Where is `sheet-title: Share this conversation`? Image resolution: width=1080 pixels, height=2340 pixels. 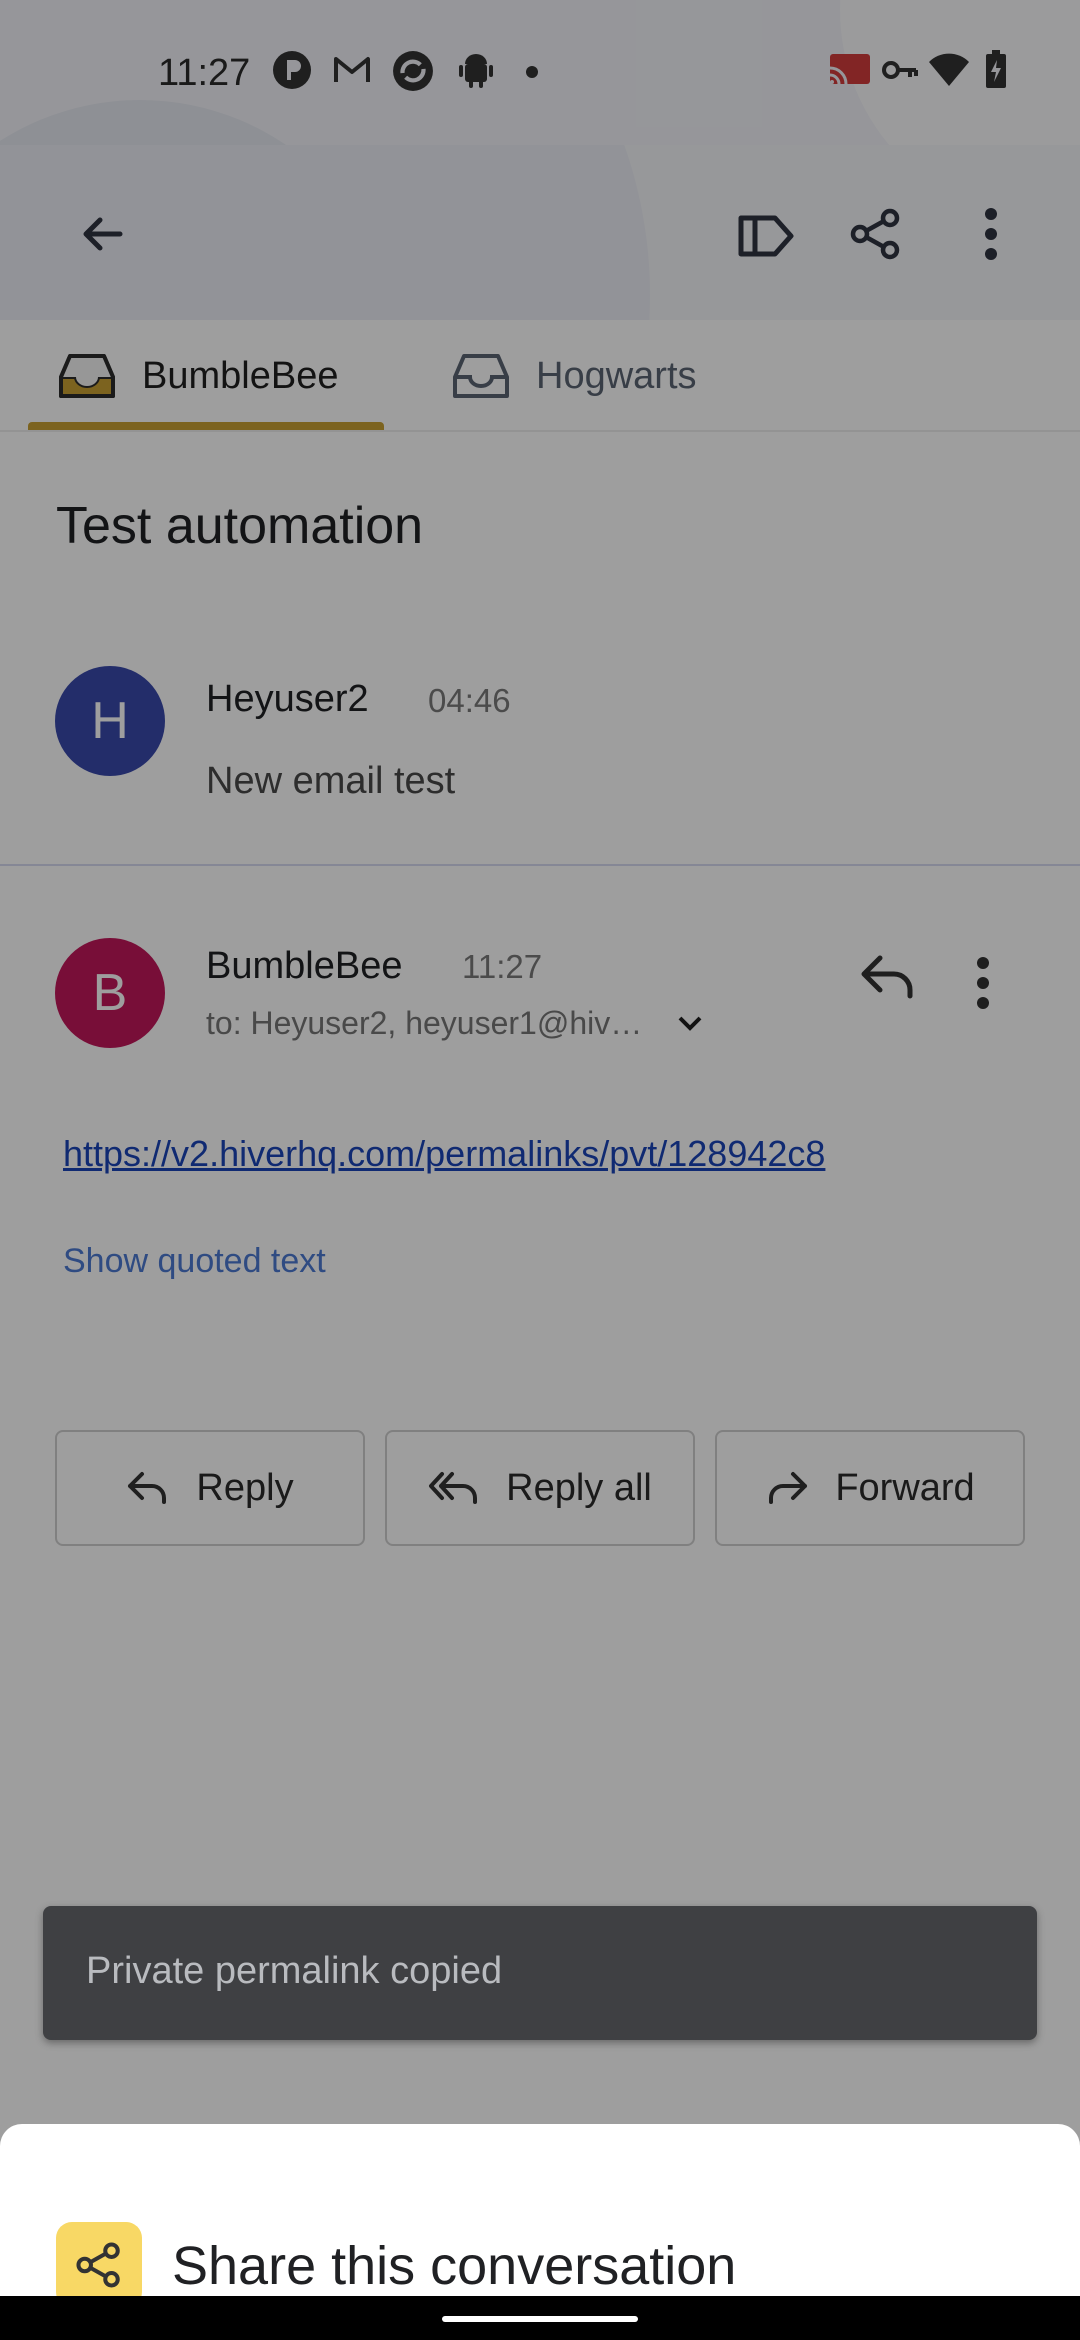 sheet-title: Share this conversation is located at coordinates (454, 2266).